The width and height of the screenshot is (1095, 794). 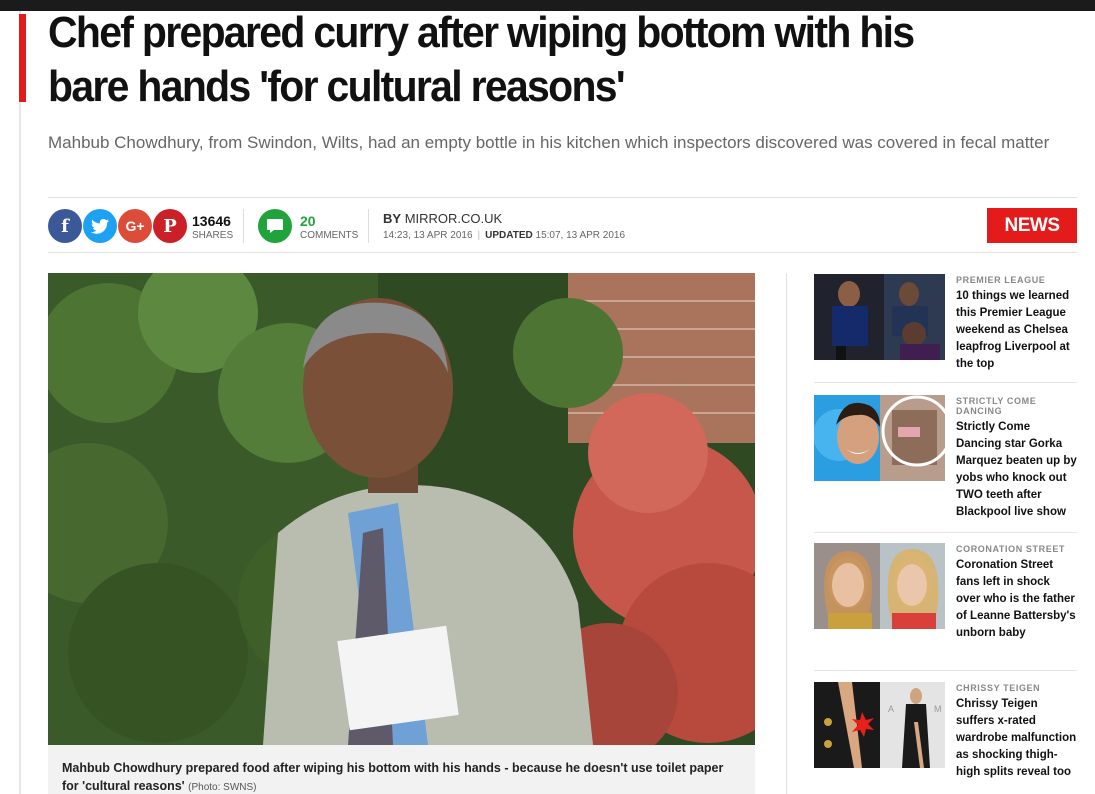 I want to click on share-buttons: f G+ P, so click(x=118, y=226).